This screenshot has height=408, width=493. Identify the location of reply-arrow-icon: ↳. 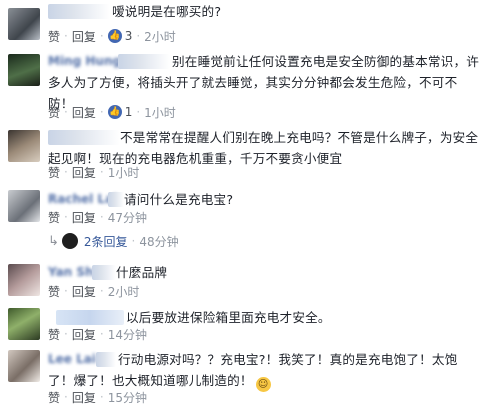
(53, 241).